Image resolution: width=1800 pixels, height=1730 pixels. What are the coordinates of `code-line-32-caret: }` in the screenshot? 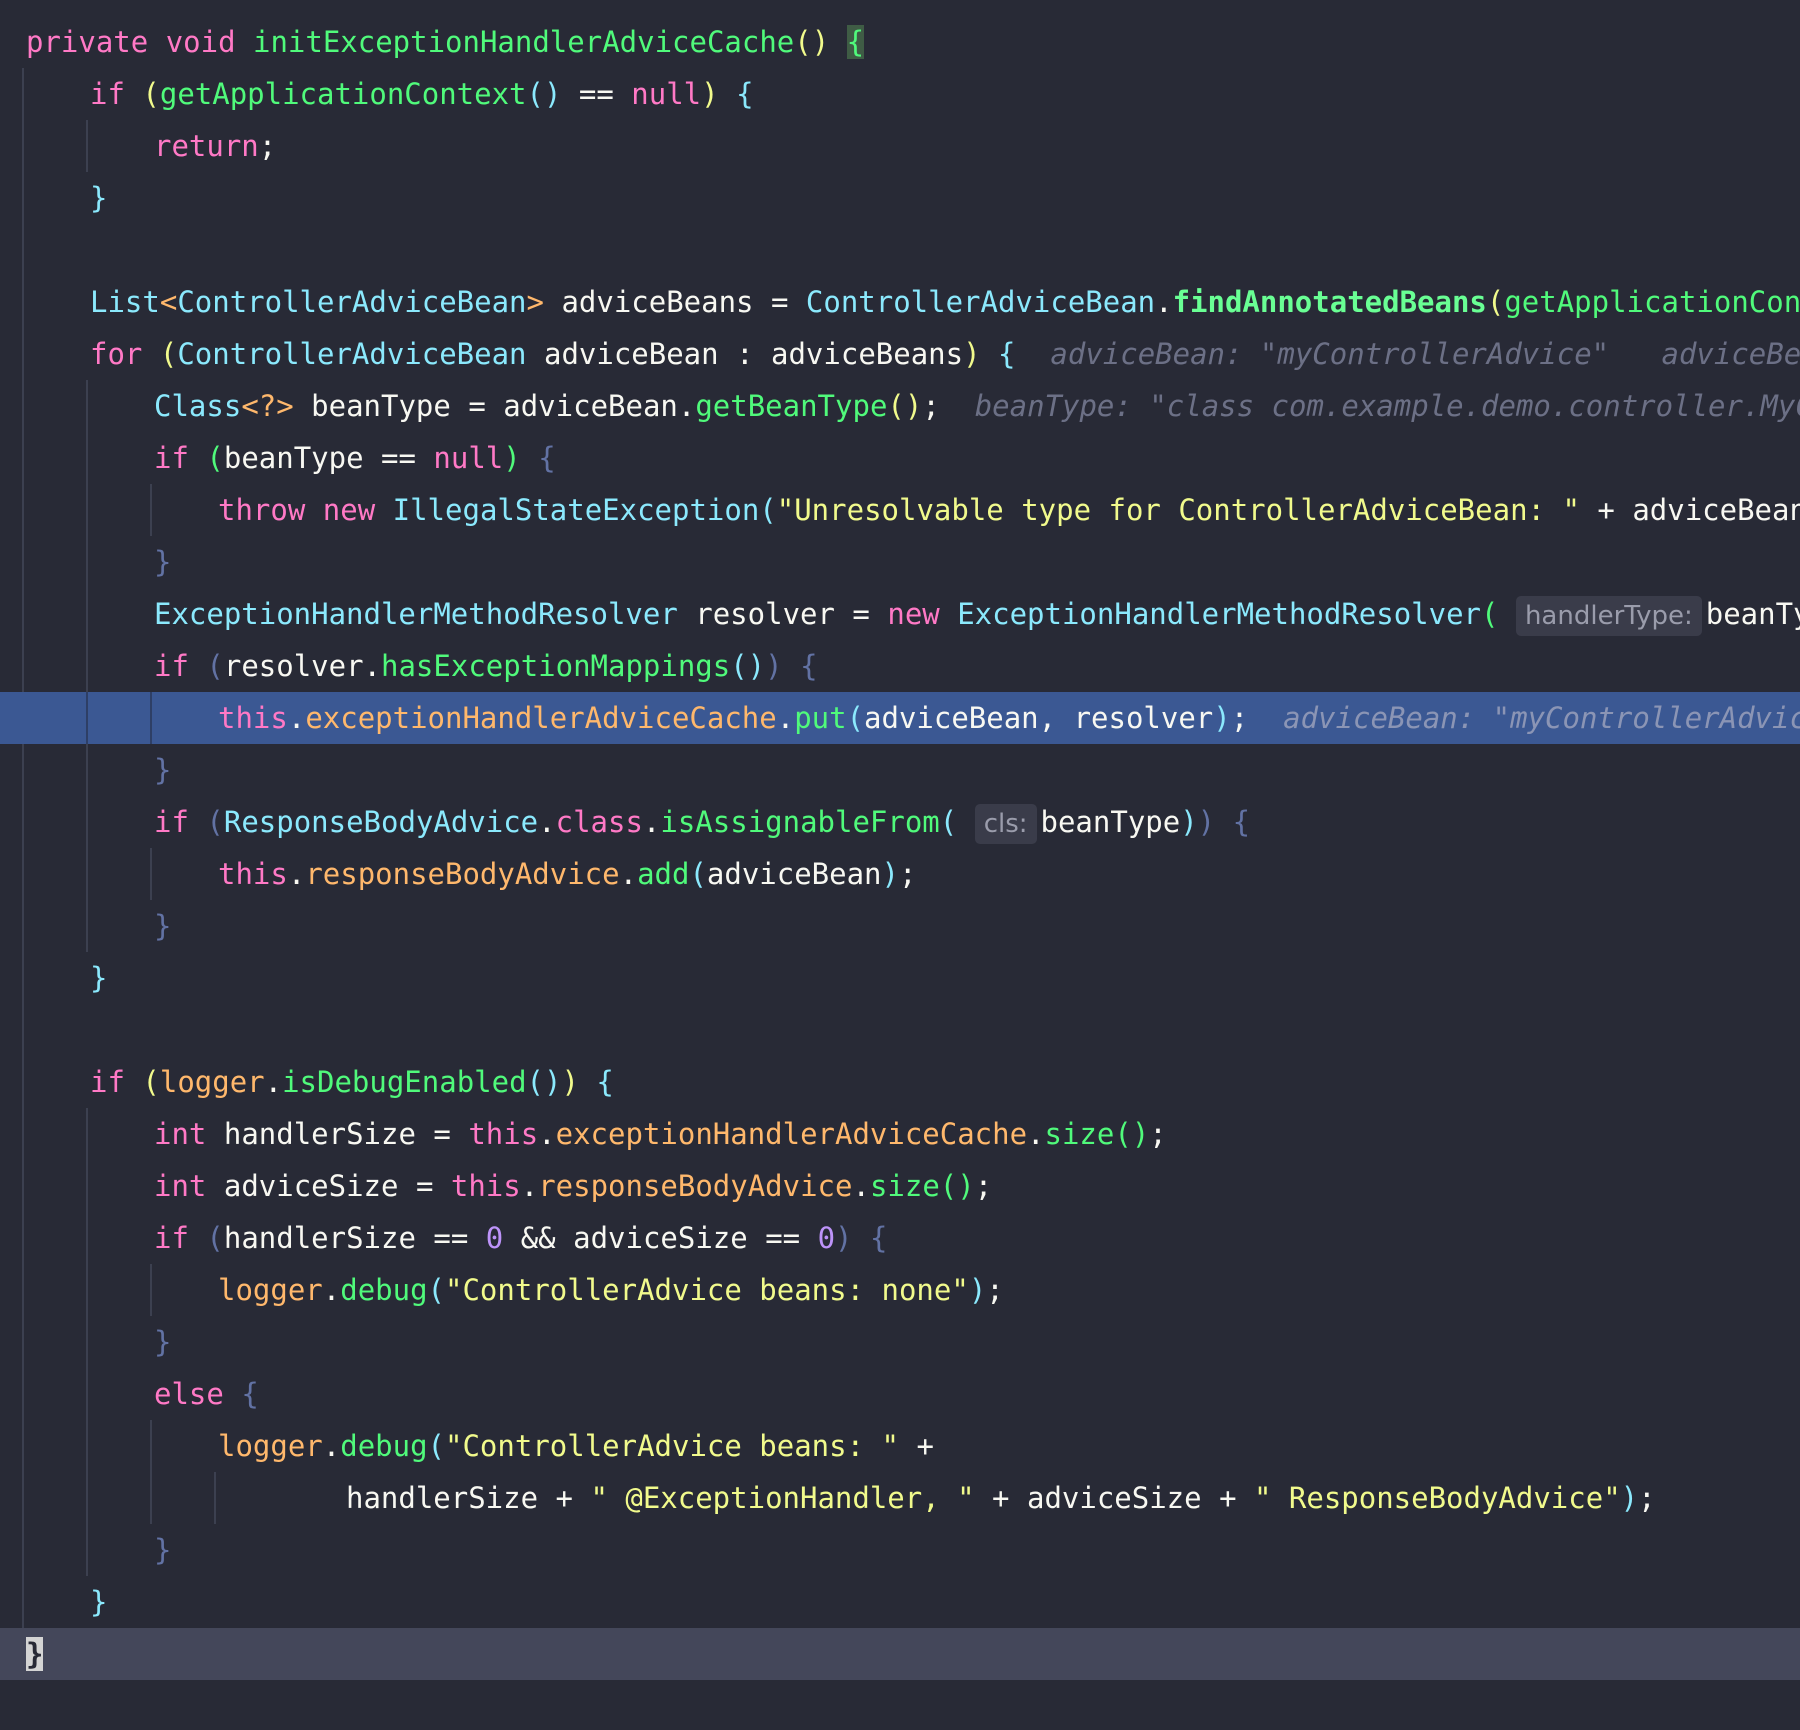 It's located at (900, 1654).